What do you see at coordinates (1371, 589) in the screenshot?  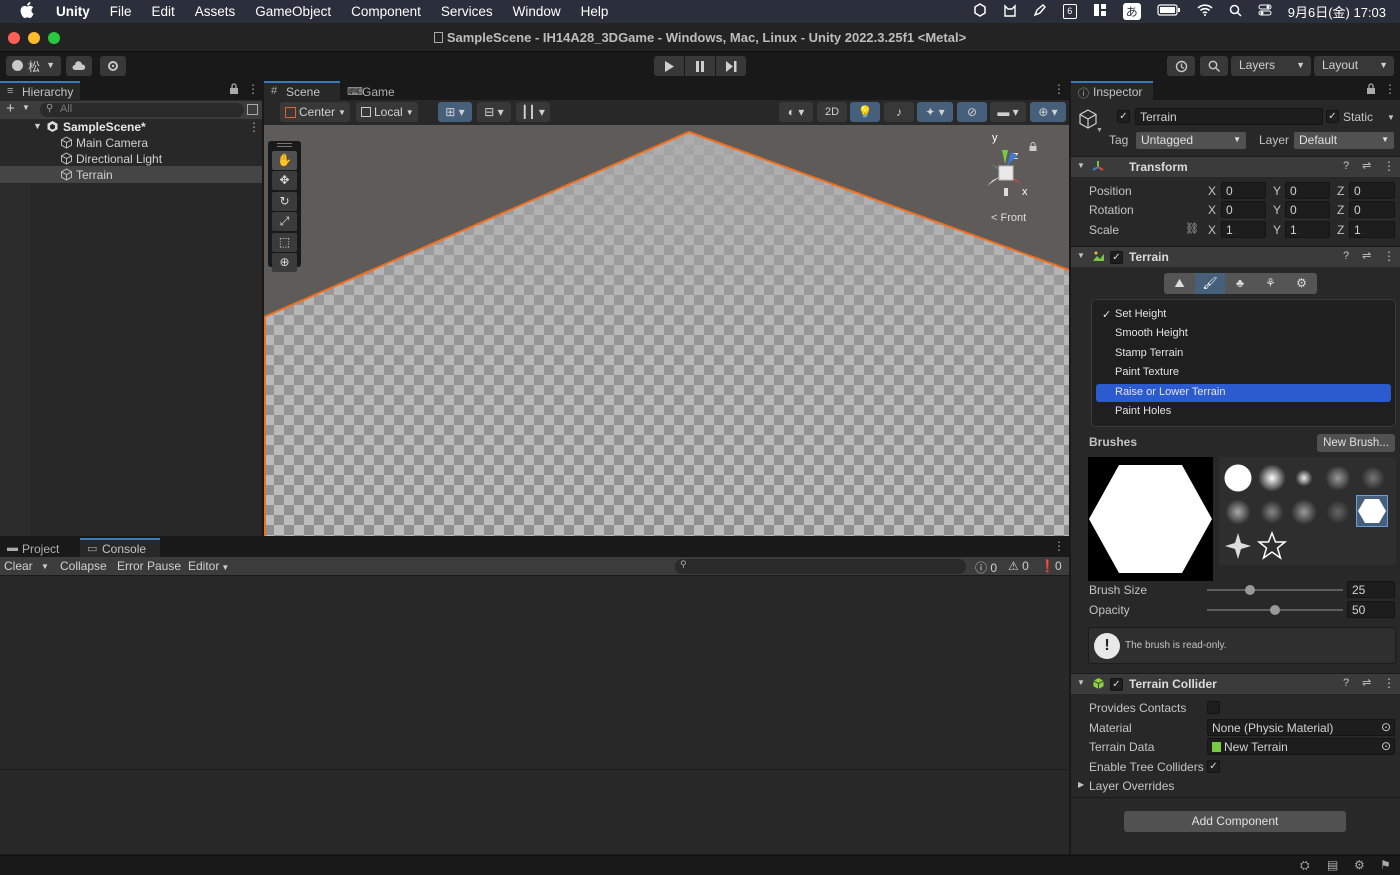 I see `brush-size-field: 25` at bounding box center [1371, 589].